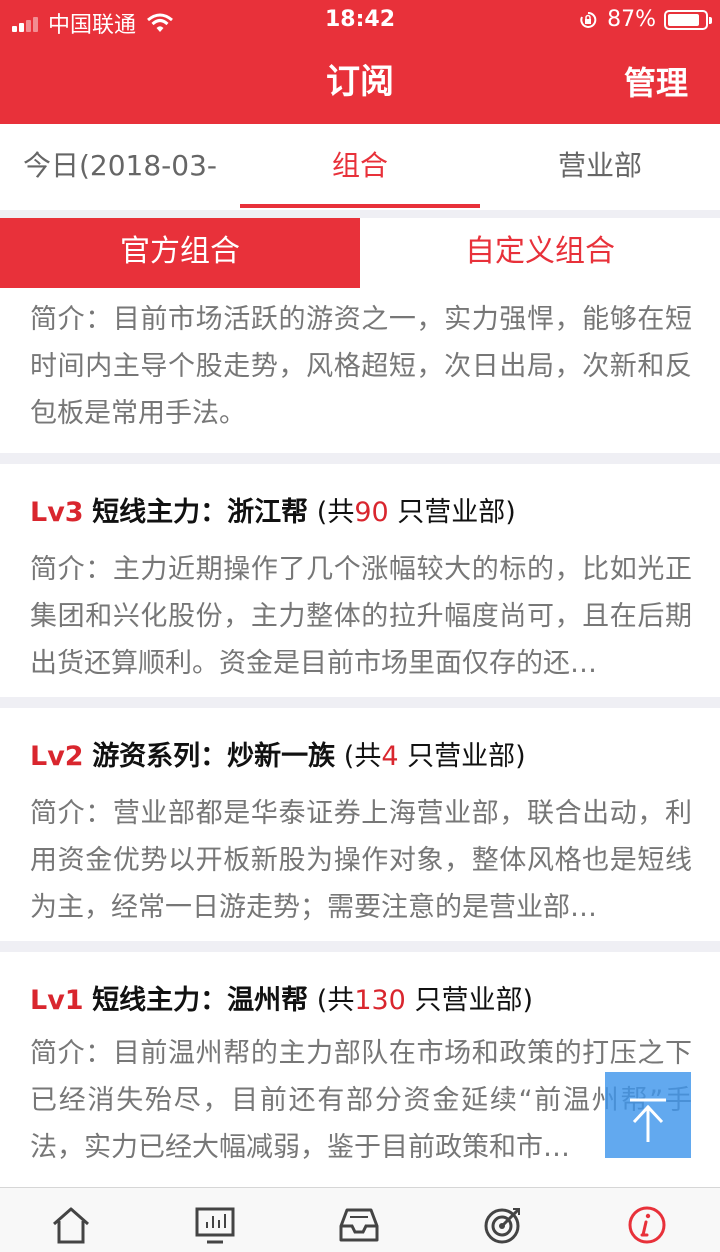 This screenshot has height=1252, width=720. Describe the element at coordinates (57, 756) in the screenshot. I see `level-badge: Lv2` at that location.